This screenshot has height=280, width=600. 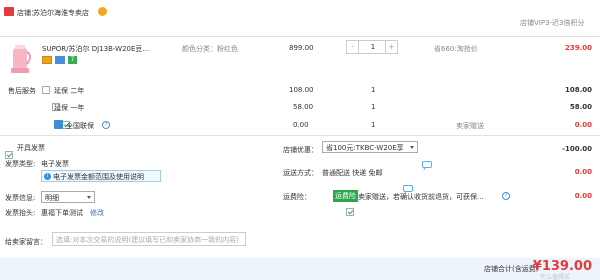 What do you see at coordinates (552, 23) in the screenshot?
I see `shop-rating: 店铺VIP3-迟3倍积分` at bounding box center [552, 23].